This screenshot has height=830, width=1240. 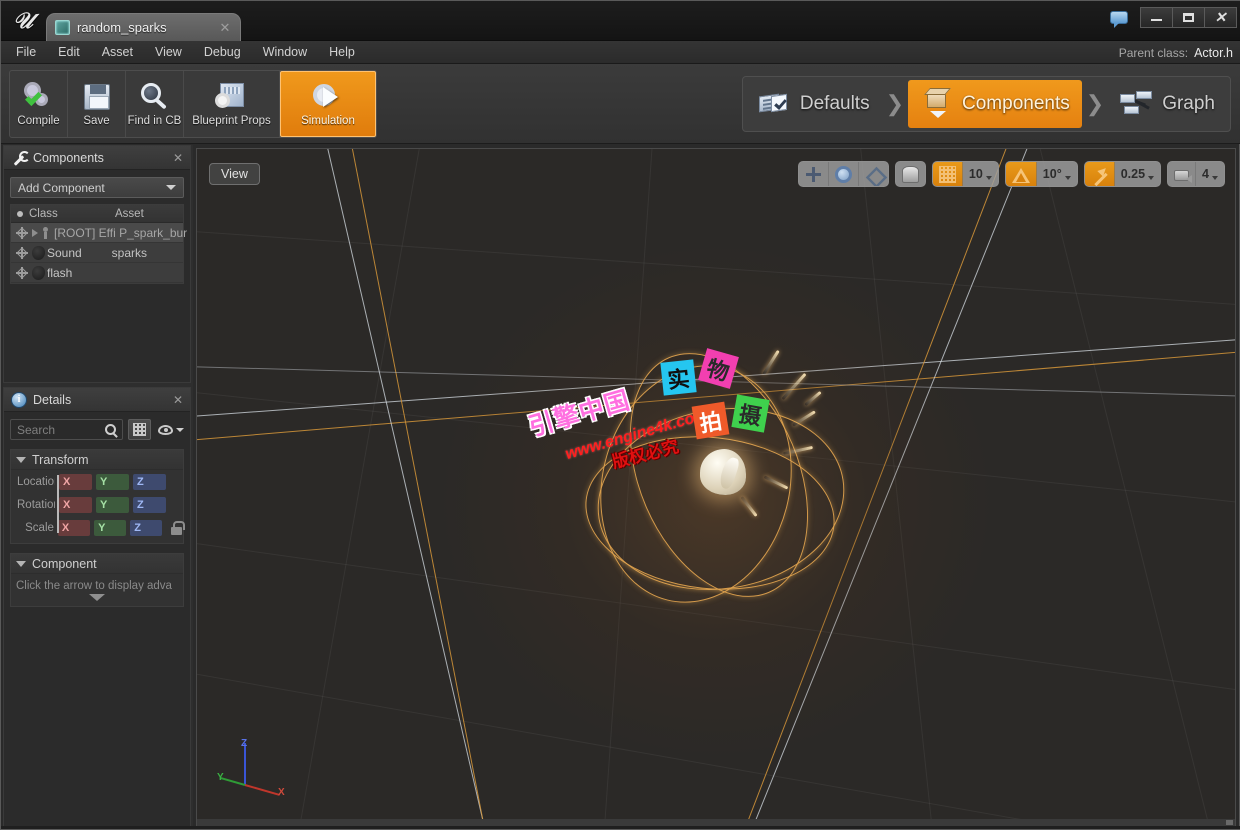 What do you see at coordinates (26, 52) in the screenshot?
I see `menu-file: File` at bounding box center [26, 52].